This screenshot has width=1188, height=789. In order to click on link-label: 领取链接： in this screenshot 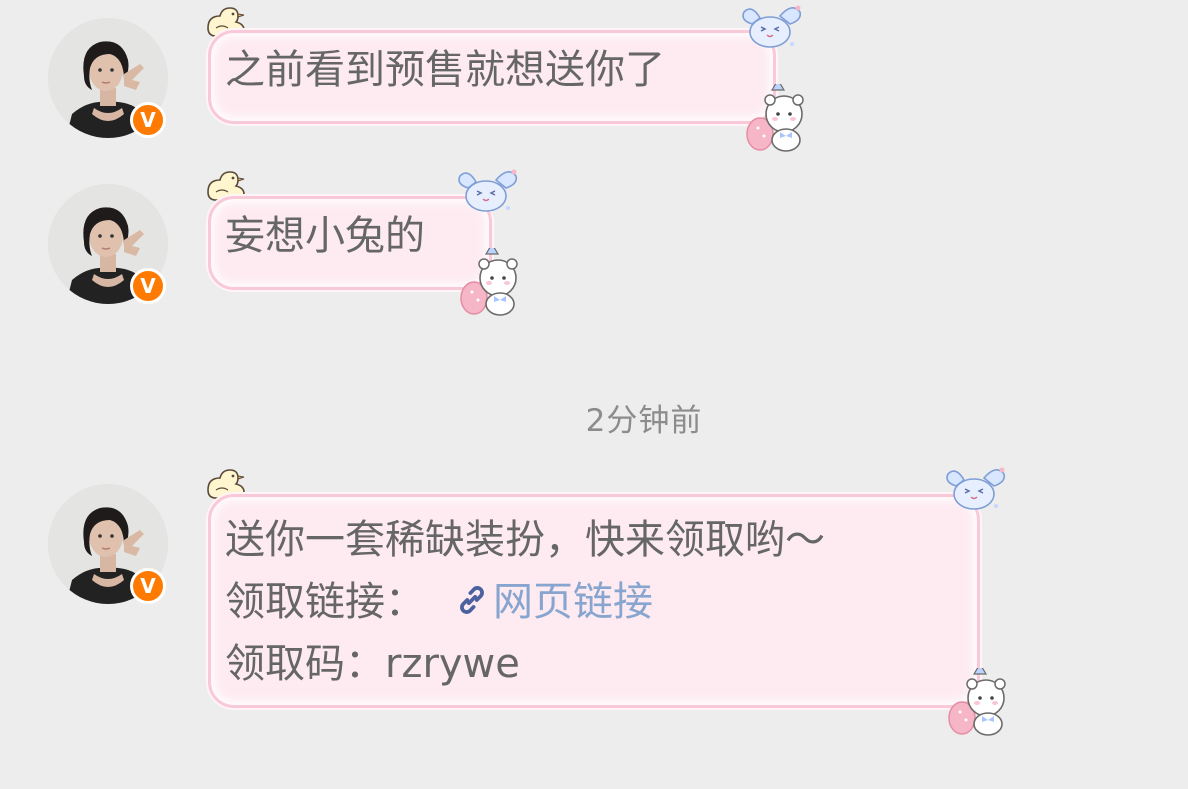, I will do `click(325, 602)`.